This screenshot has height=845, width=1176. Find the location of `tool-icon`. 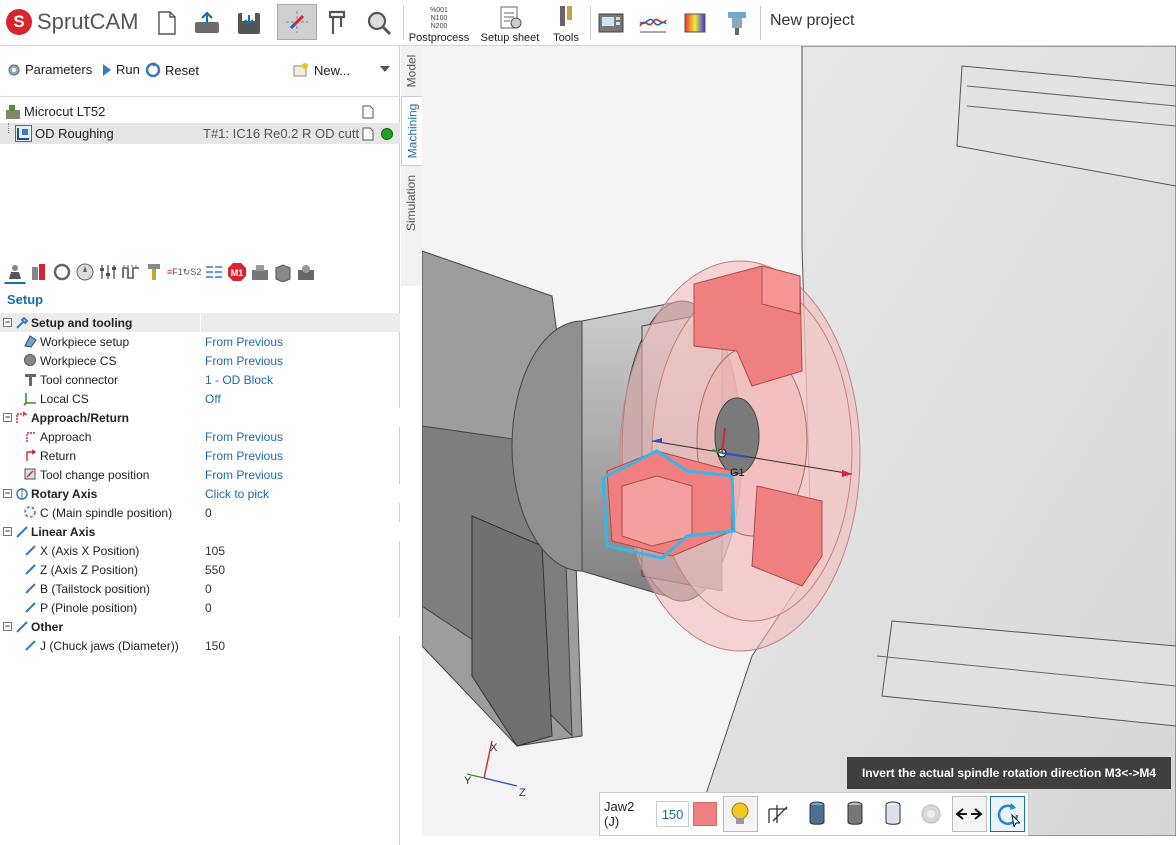

tool-icon is located at coordinates (154, 272).